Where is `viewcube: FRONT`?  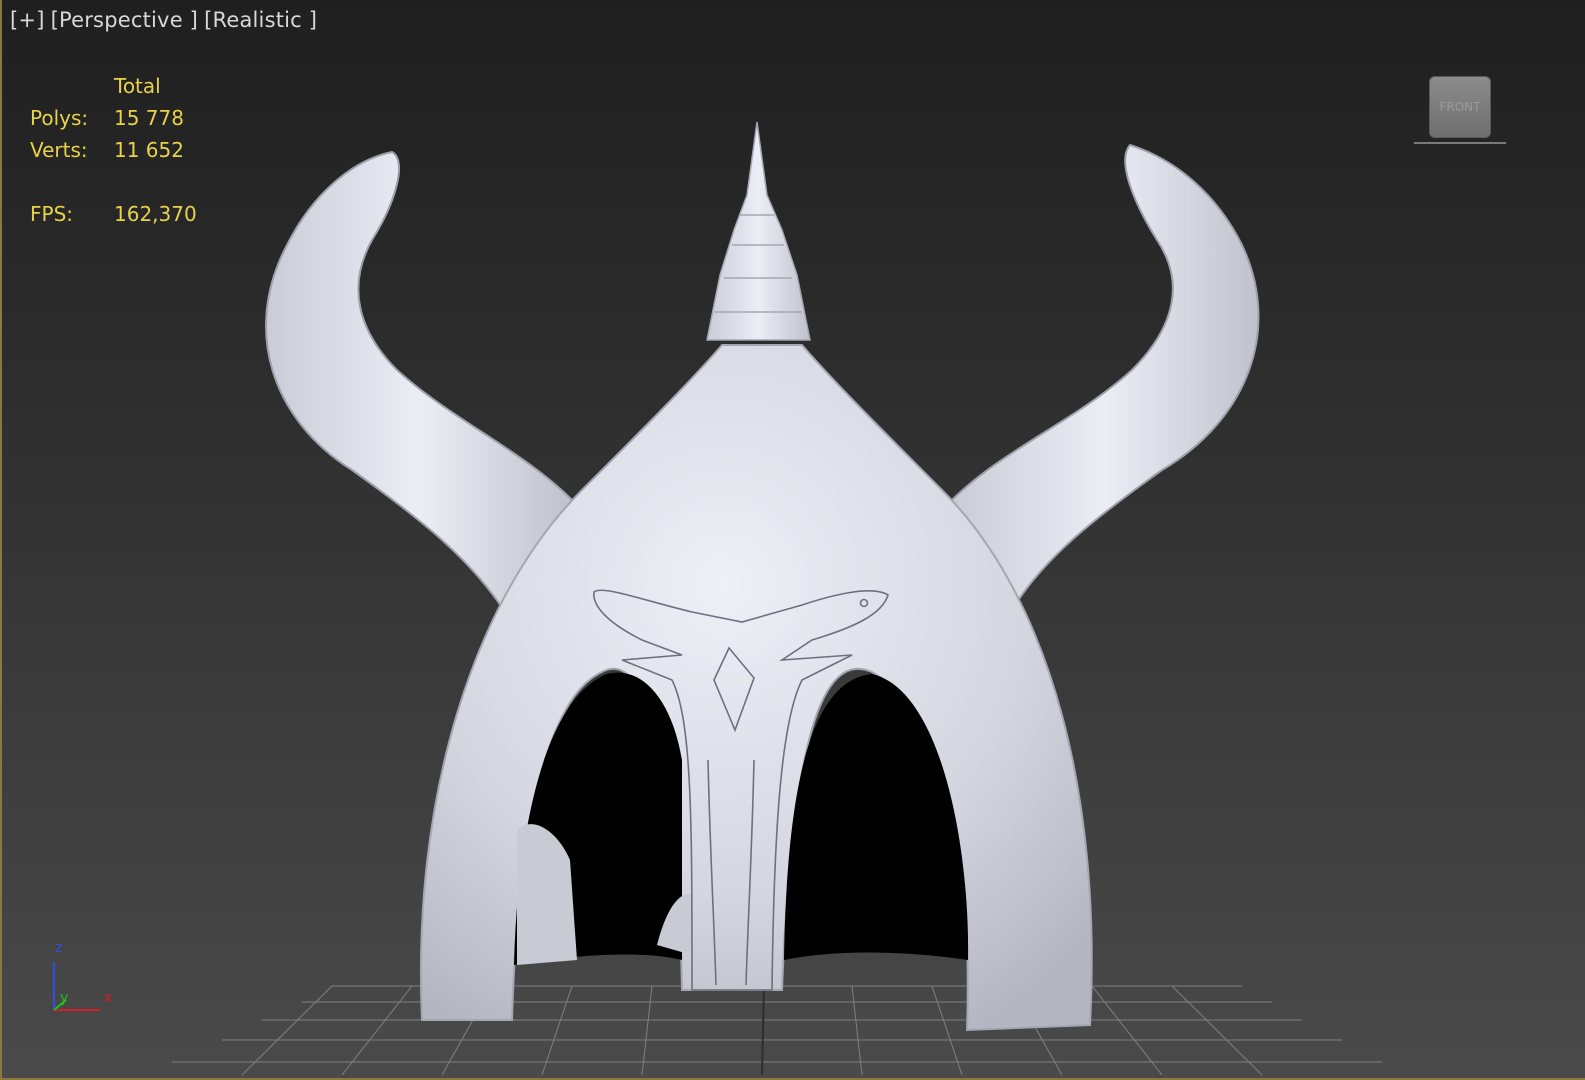
viewcube: FRONT is located at coordinates (1460, 107).